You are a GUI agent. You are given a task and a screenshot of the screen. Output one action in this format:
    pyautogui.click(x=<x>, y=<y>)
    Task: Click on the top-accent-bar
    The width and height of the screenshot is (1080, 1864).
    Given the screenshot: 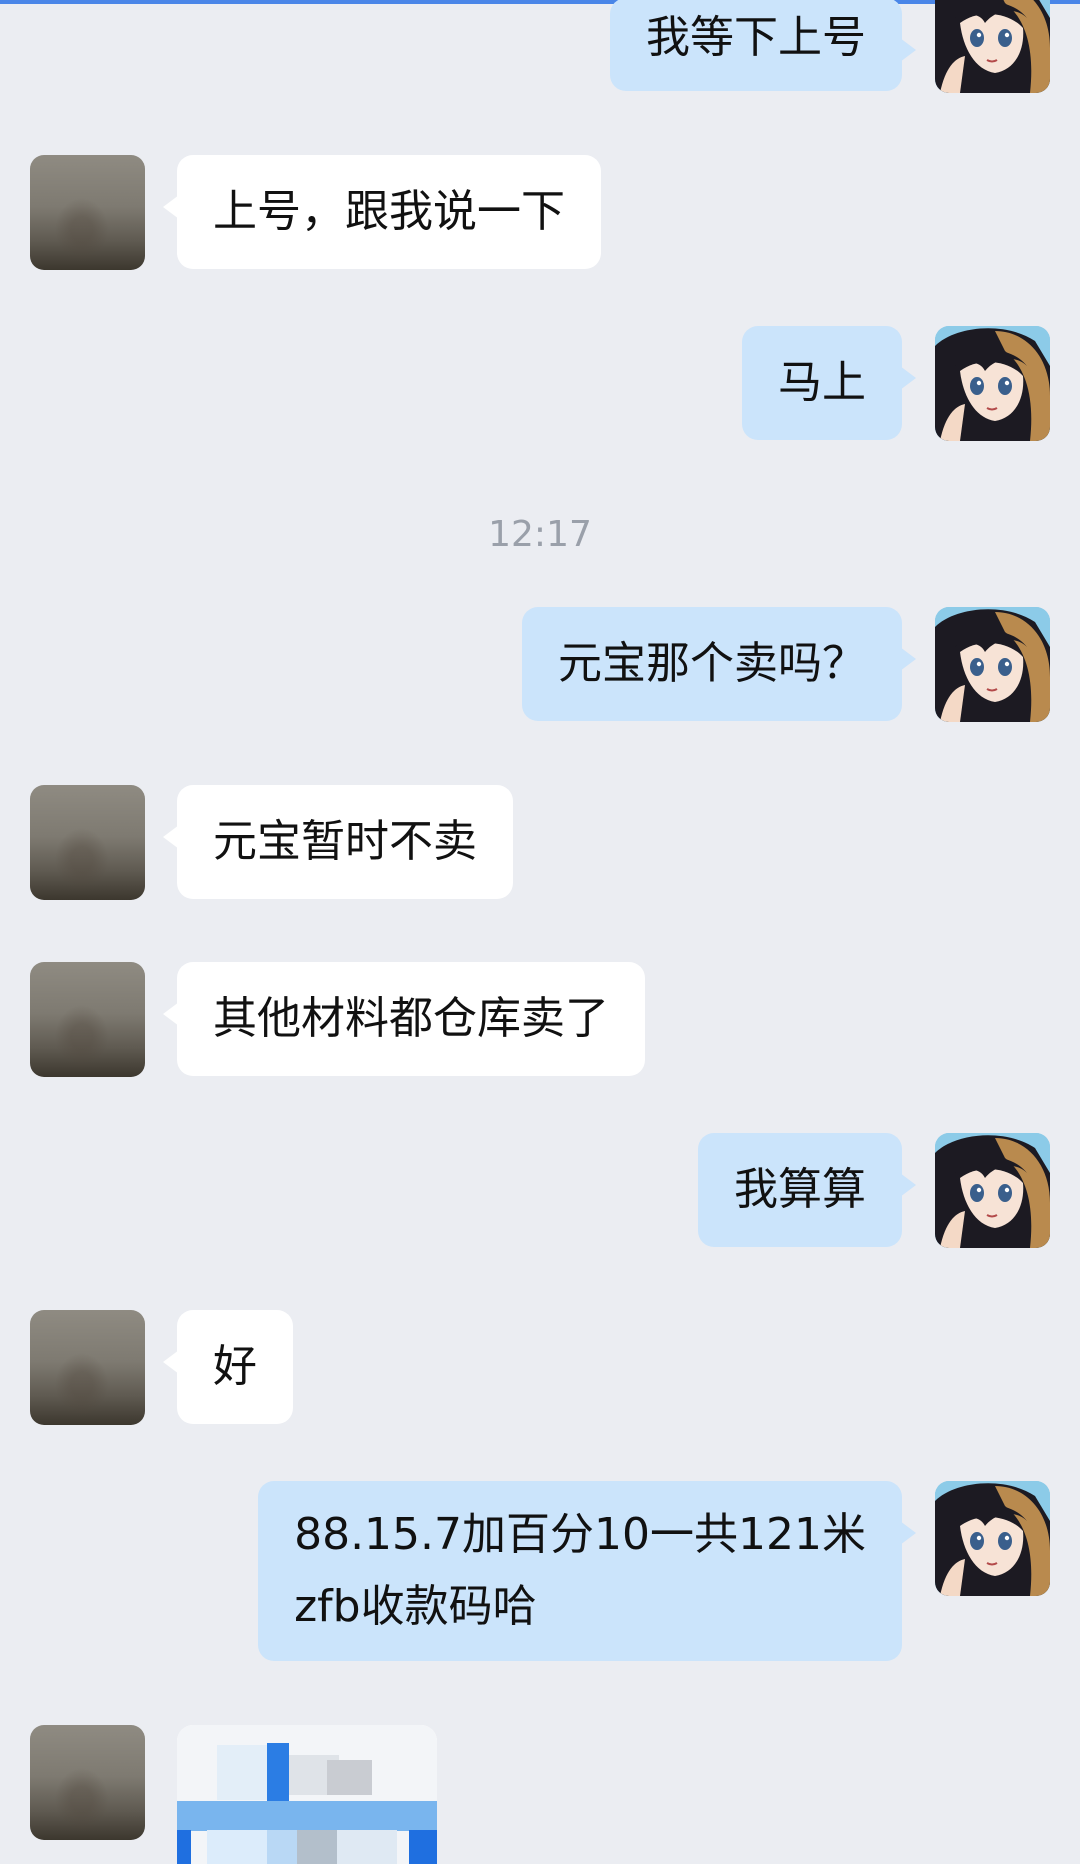 What is the action you would take?
    pyautogui.click(x=540, y=2)
    